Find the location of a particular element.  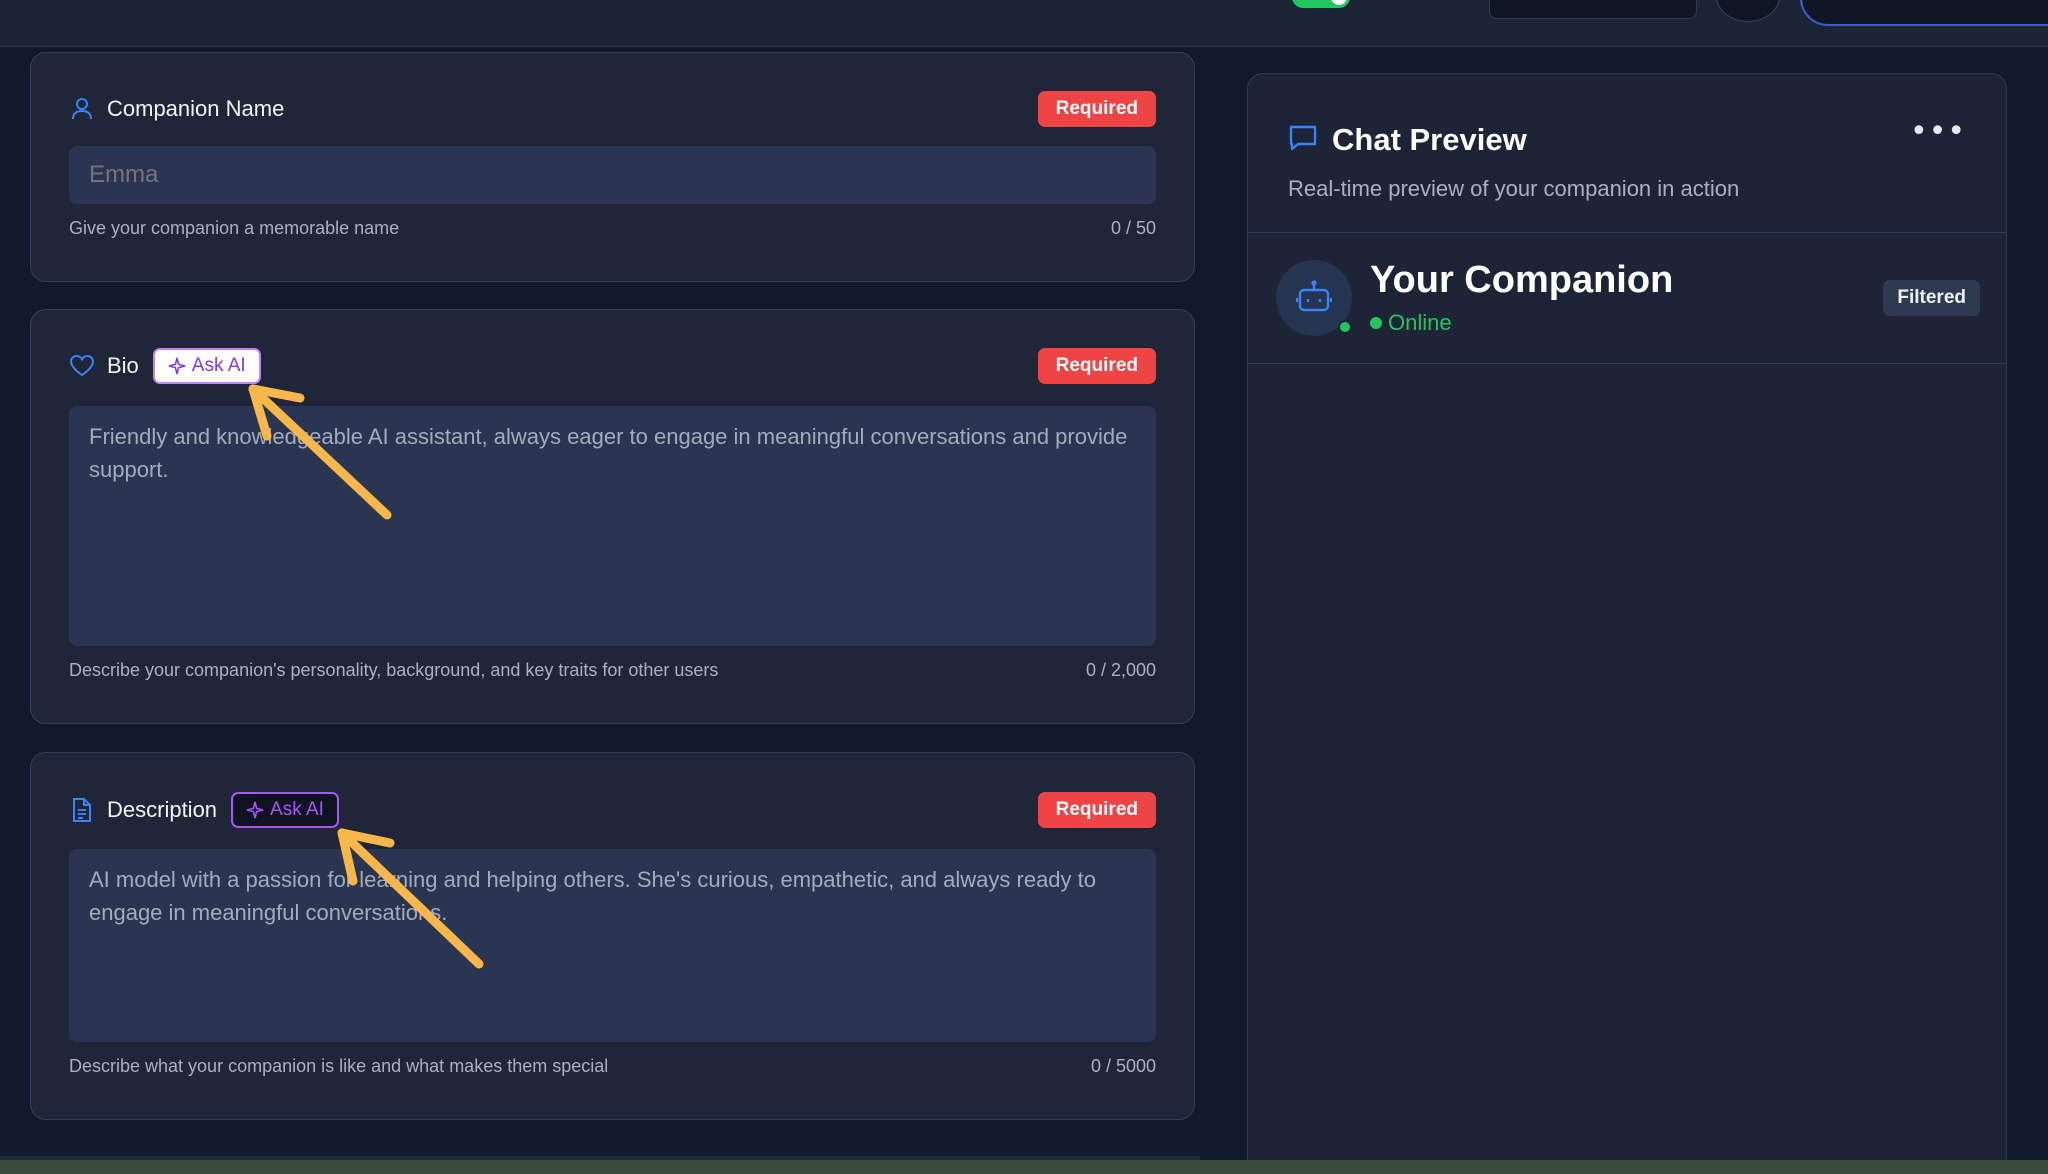

top-bar-control is located at coordinates (1593, 9).